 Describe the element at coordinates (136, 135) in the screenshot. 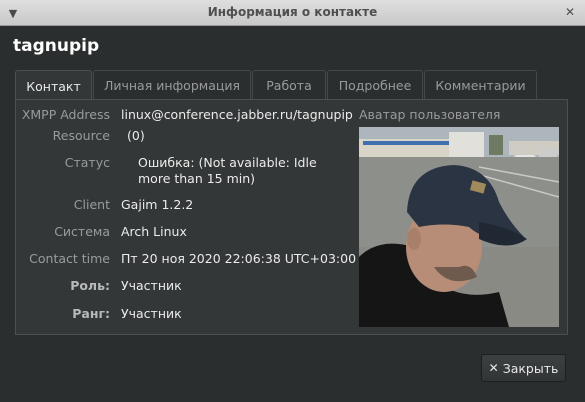

I see `resource-value: (0)` at that location.